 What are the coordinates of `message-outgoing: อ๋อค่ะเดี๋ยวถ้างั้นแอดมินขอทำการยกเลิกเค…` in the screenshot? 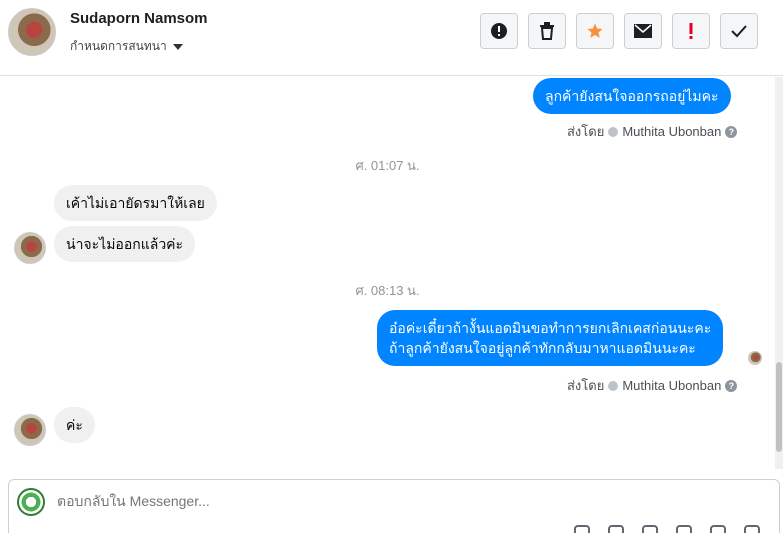 It's located at (550, 338).